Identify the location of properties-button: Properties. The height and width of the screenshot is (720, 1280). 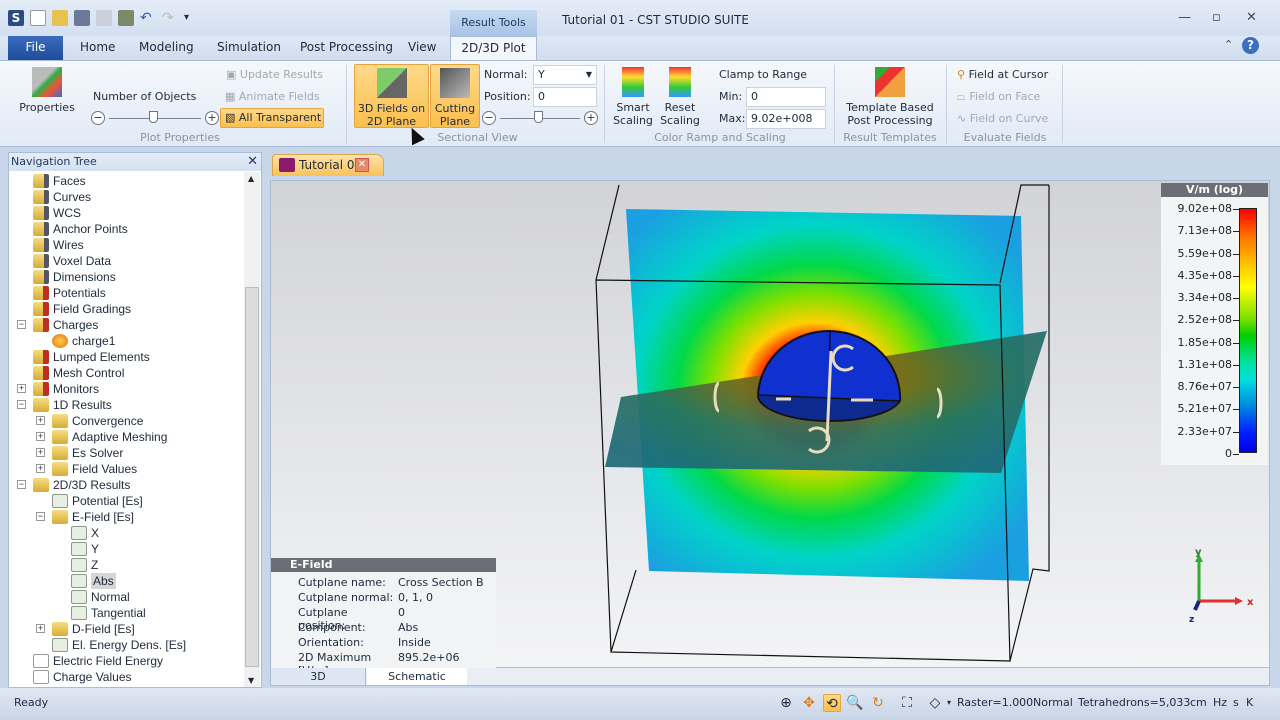
(47, 90).